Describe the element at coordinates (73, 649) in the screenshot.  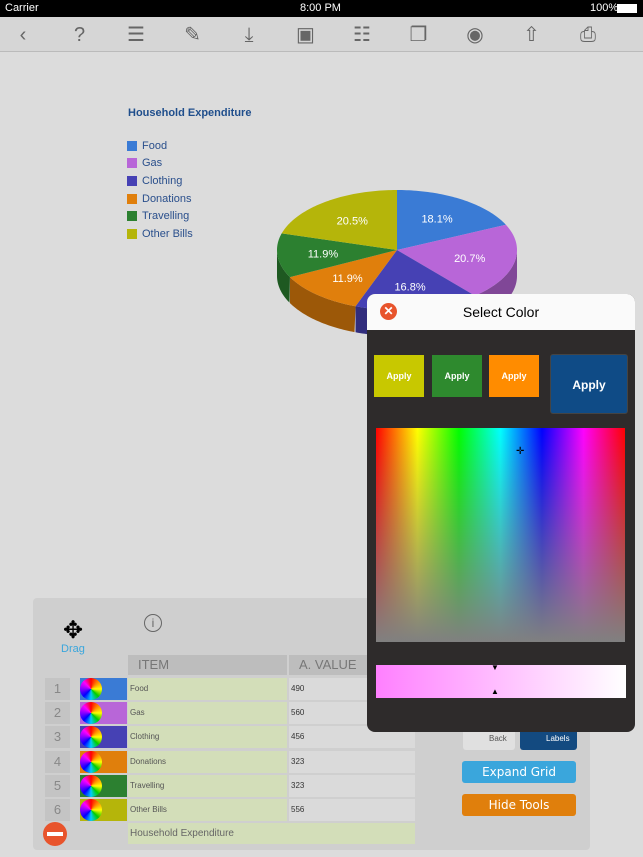
I see `drag-label: Drag` at that location.